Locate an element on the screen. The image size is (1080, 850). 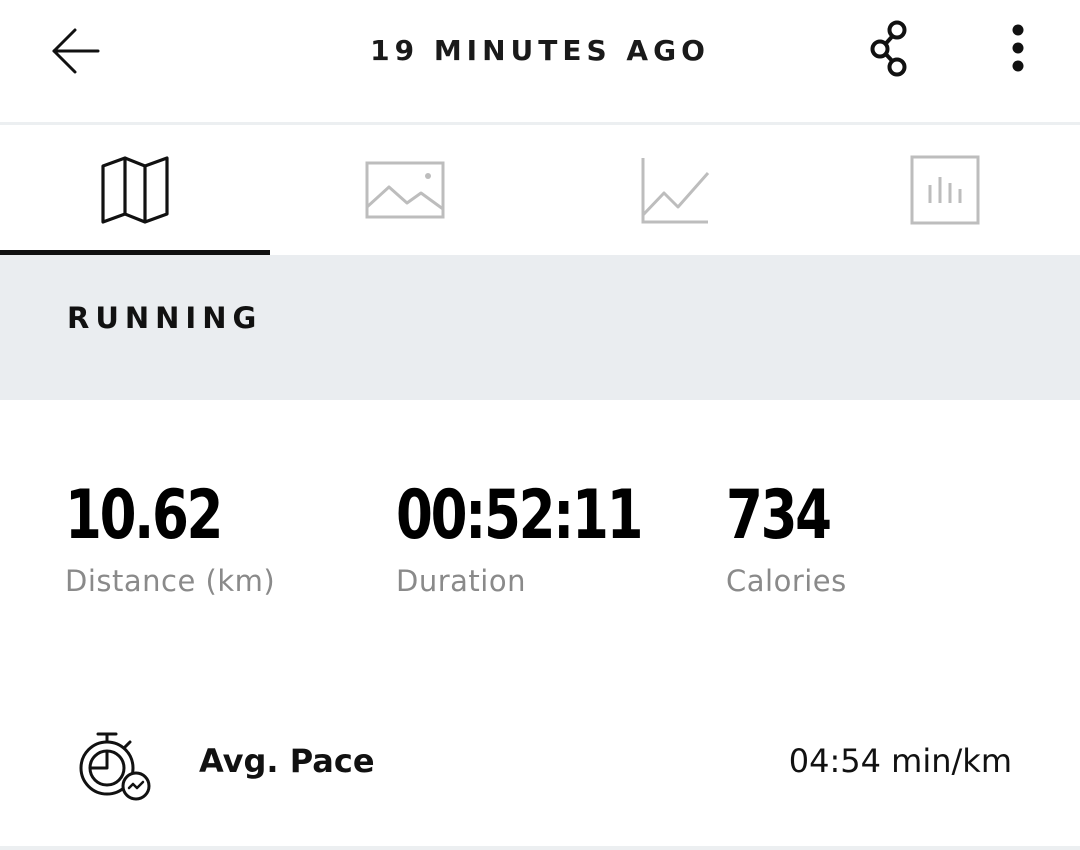
bar-chart-icon is located at coordinates (945, 190).